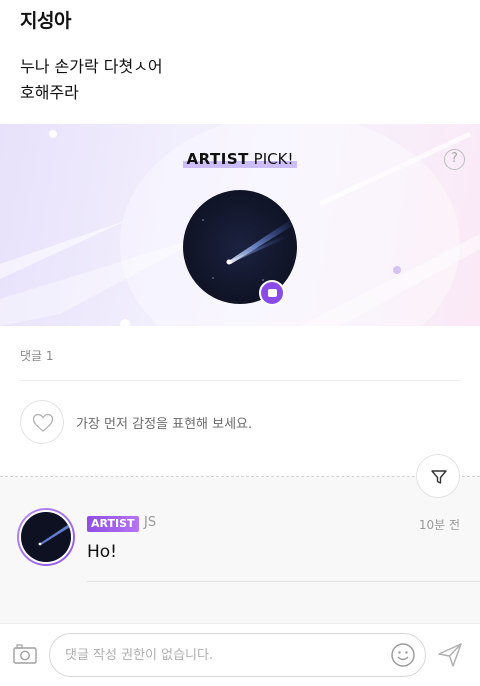 The width and height of the screenshot is (480, 686). Describe the element at coordinates (37, 356) in the screenshot. I see `comment-count: 댓글 1` at that location.